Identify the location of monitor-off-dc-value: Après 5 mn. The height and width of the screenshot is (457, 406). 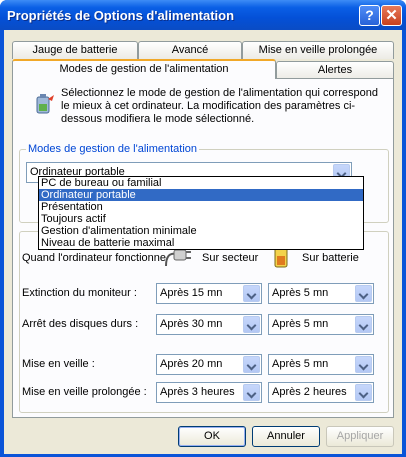
(300, 293).